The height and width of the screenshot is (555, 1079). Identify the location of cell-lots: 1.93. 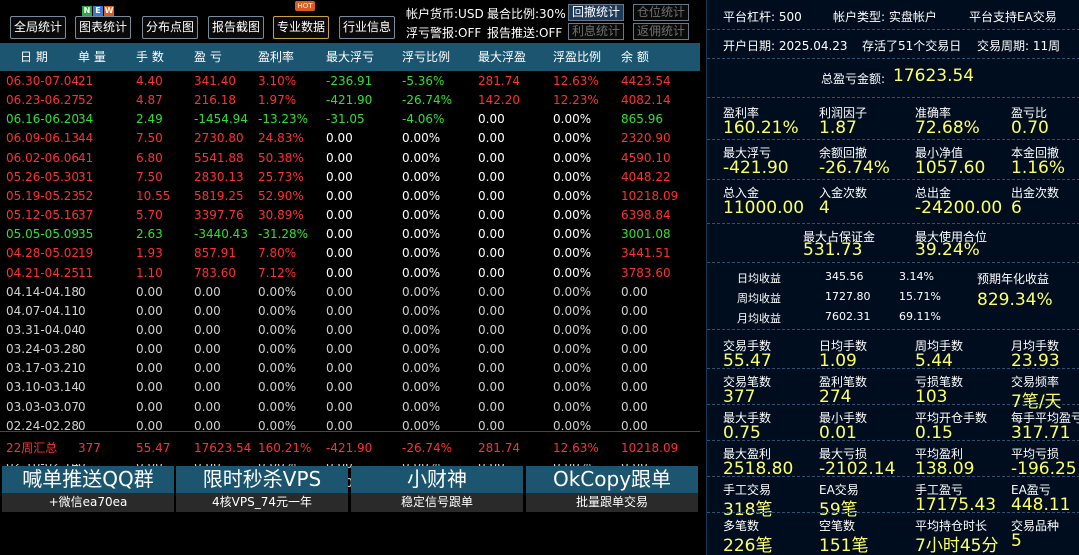
(149, 253).